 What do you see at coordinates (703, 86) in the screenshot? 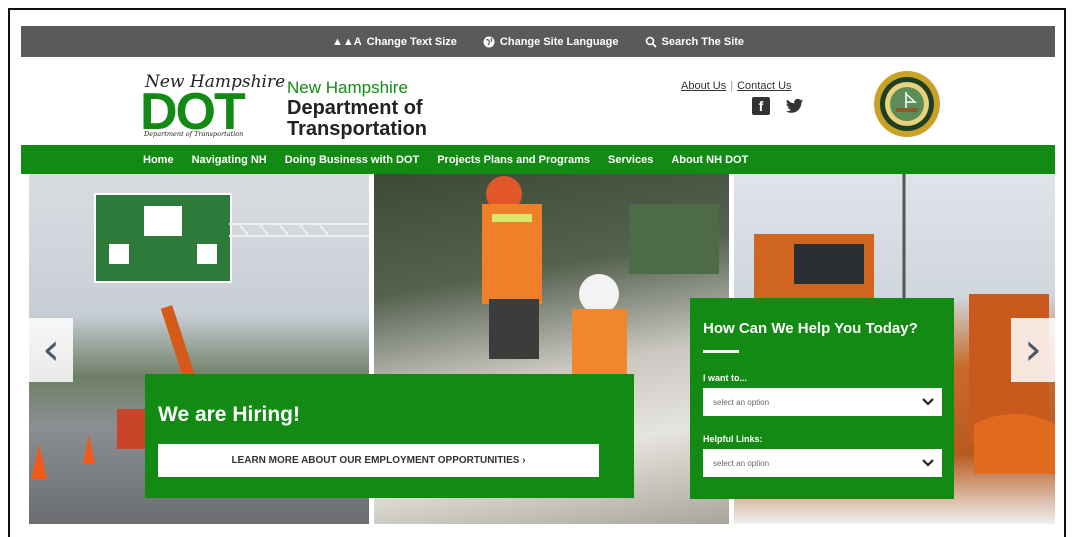
I see `about-us-link: About Us` at bounding box center [703, 86].